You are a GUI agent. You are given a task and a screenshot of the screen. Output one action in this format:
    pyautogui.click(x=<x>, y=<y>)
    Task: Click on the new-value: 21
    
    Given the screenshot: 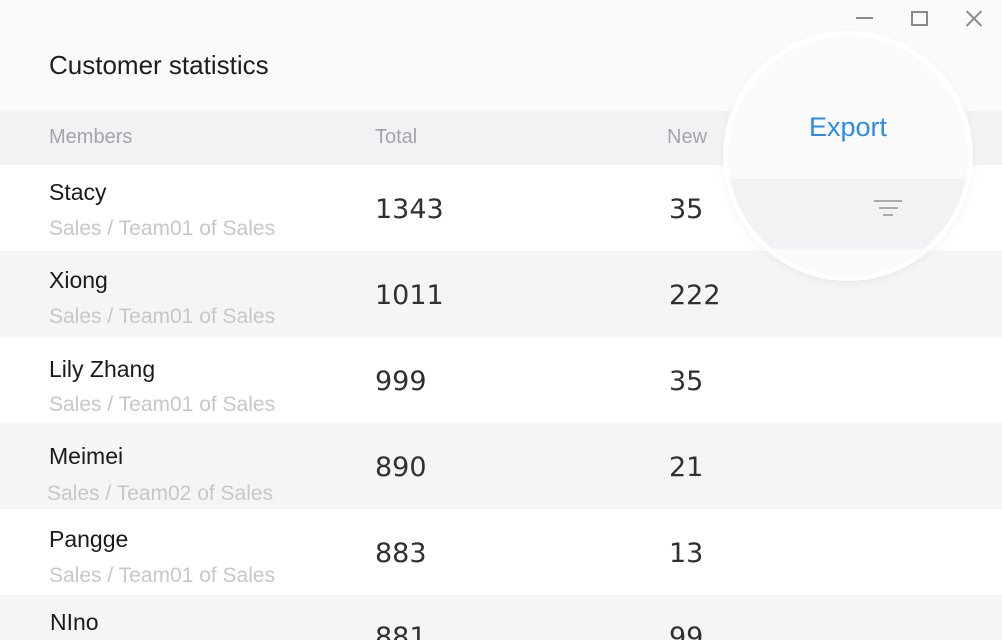 What is the action you would take?
    pyautogui.click(x=686, y=467)
    